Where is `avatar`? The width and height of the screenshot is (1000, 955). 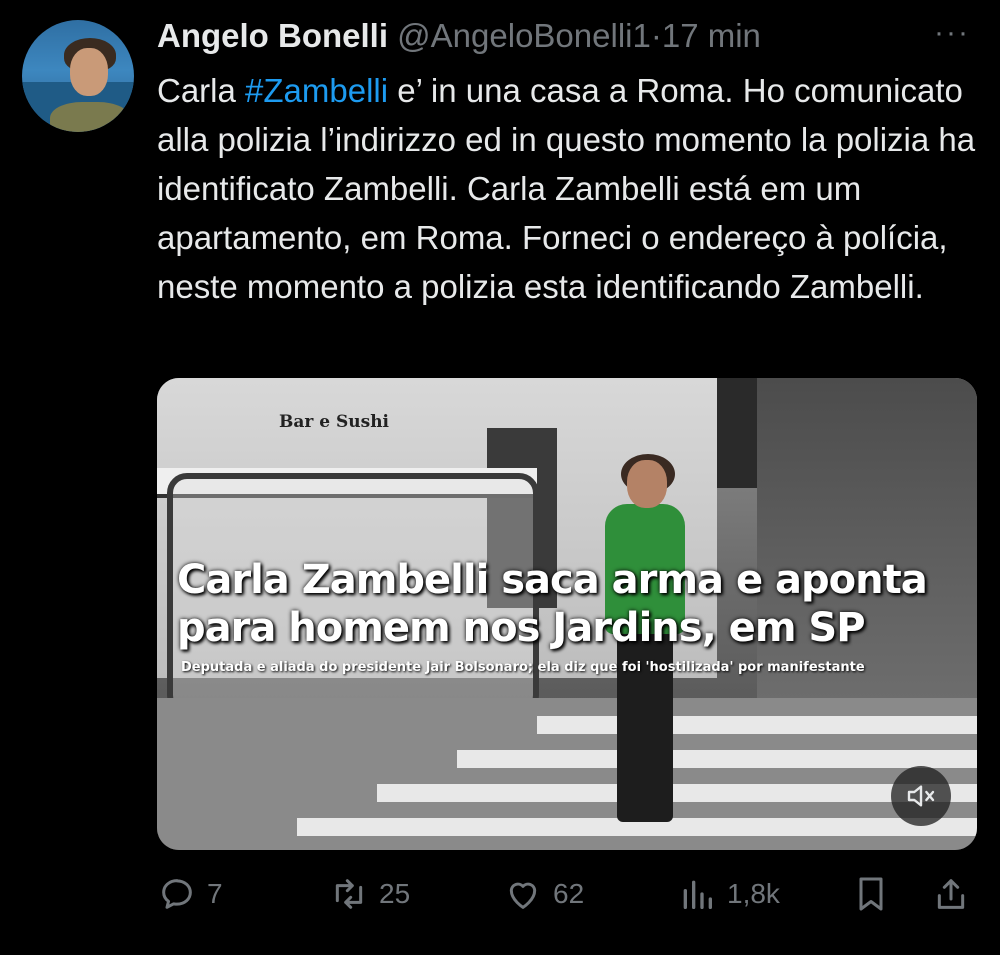
avatar is located at coordinates (78, 76).